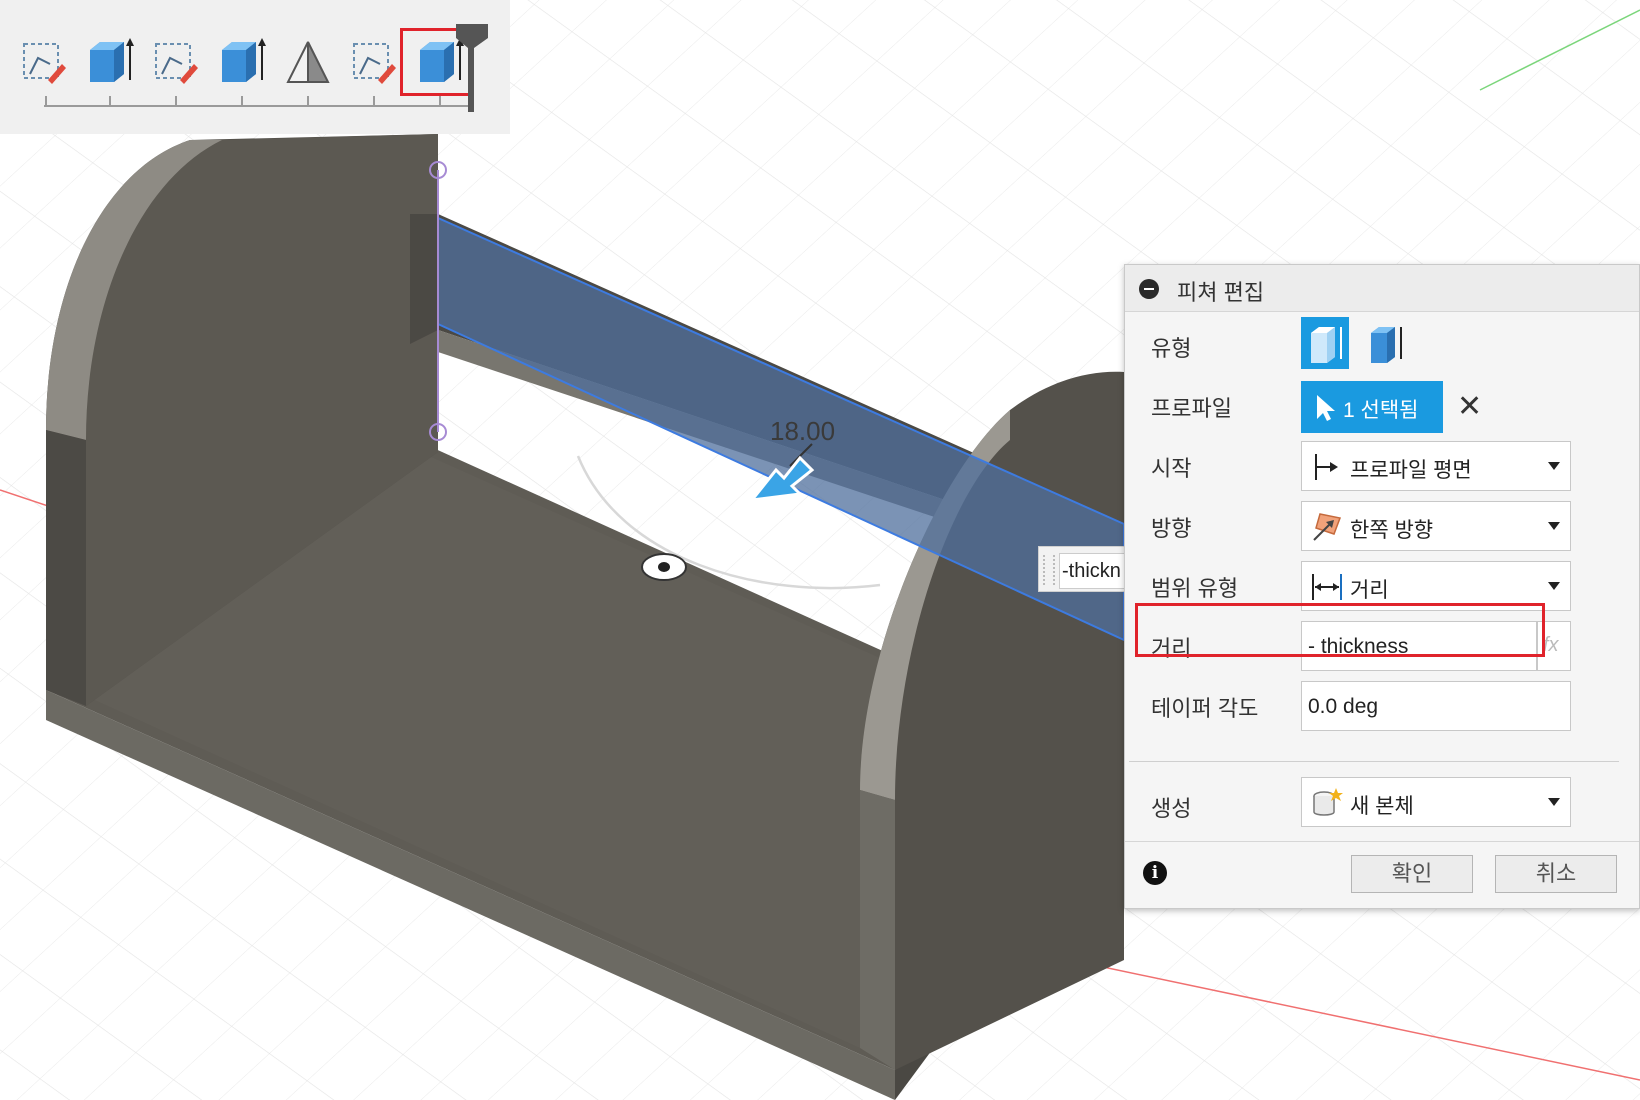 This screenshot has height=1100, width=1640. Describe the element at coordinates (472, 68) in the screenshot. I see `timeline-marker-icon` at that location.